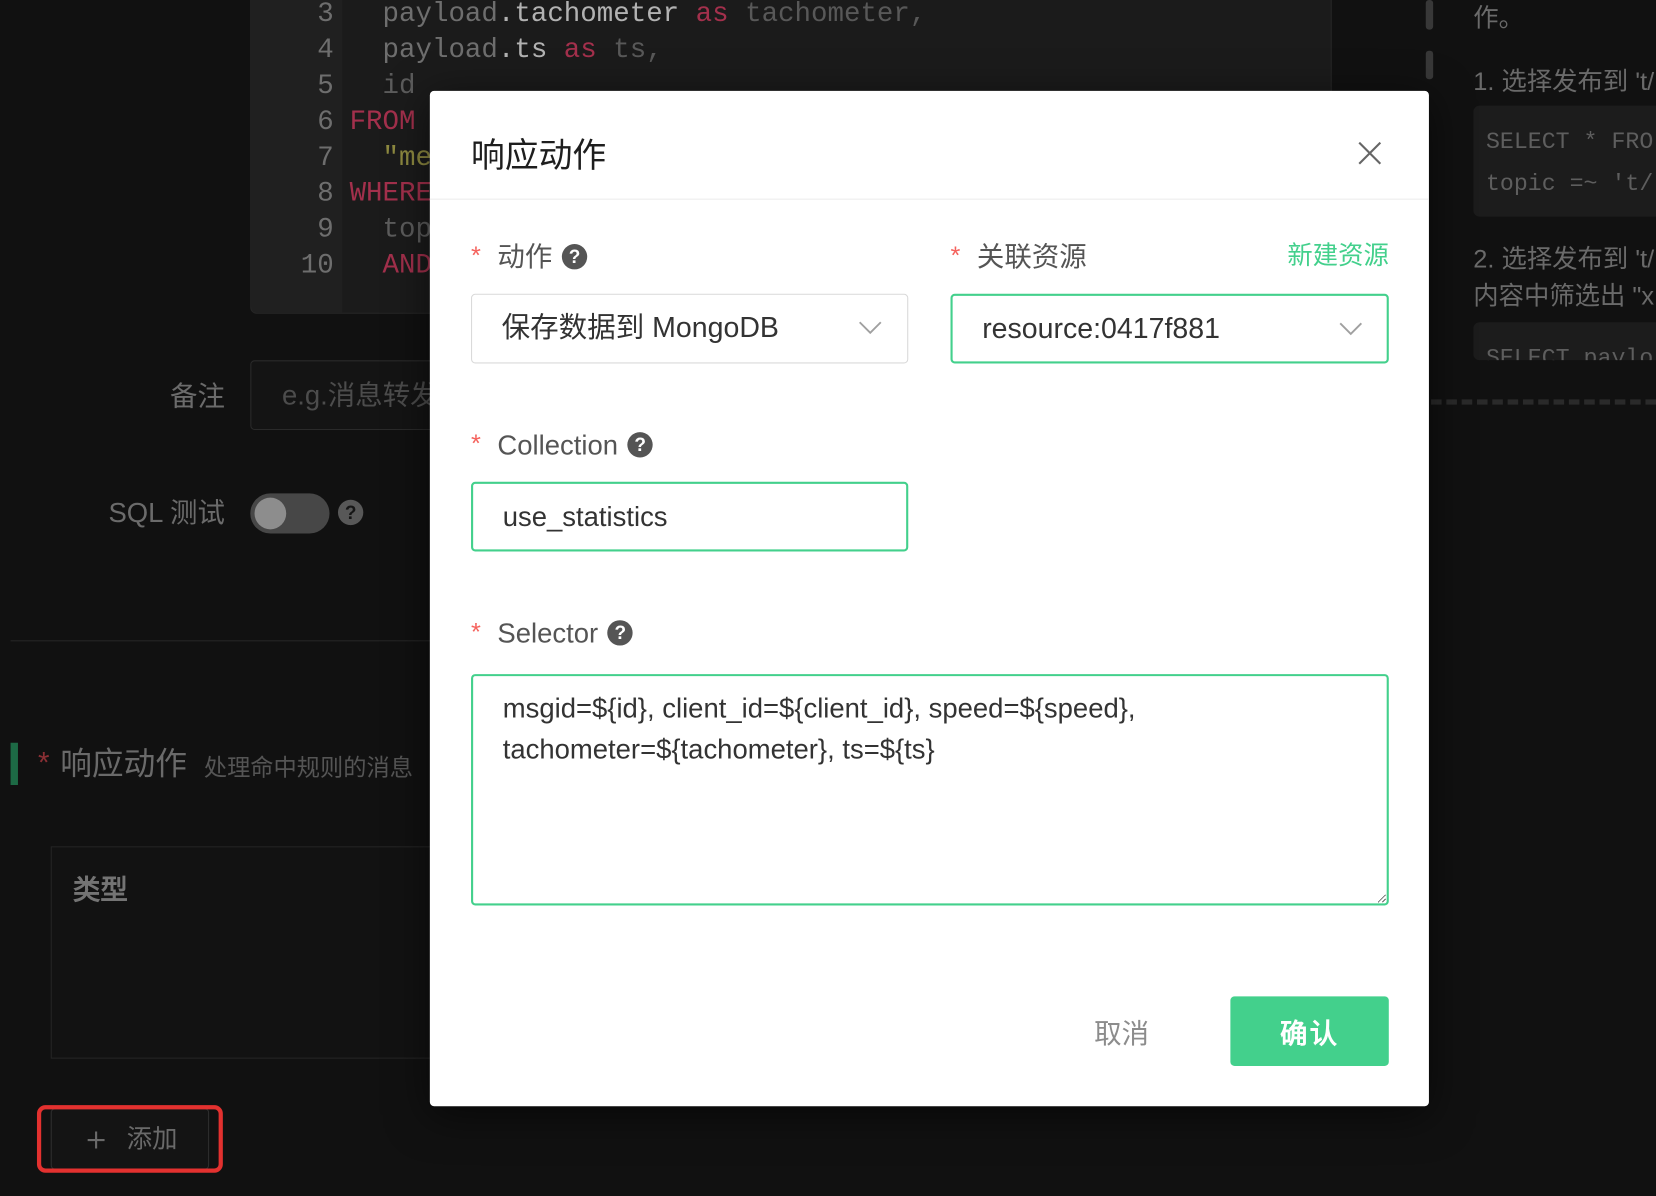  What do you see at coordinates (308, 767) in the screenshot?
I see `actions-section-subtitle: 处理命中规则的消息` at bounding box center [308, 767].